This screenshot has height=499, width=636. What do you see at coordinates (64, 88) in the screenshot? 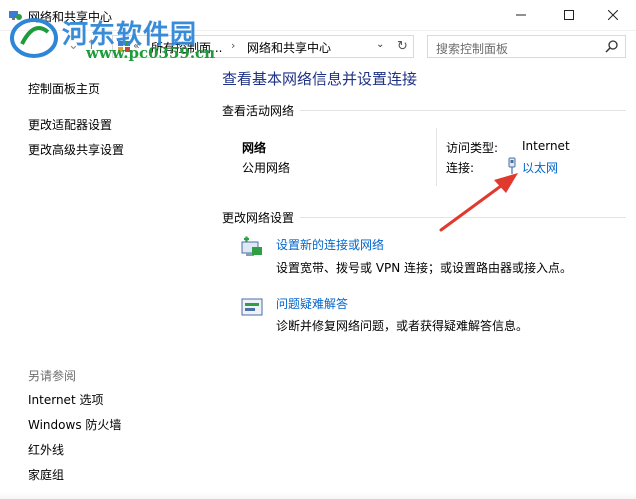
I see `sidebar-control-panel-home: 控制面板主页` at bounding box center [64, 88].